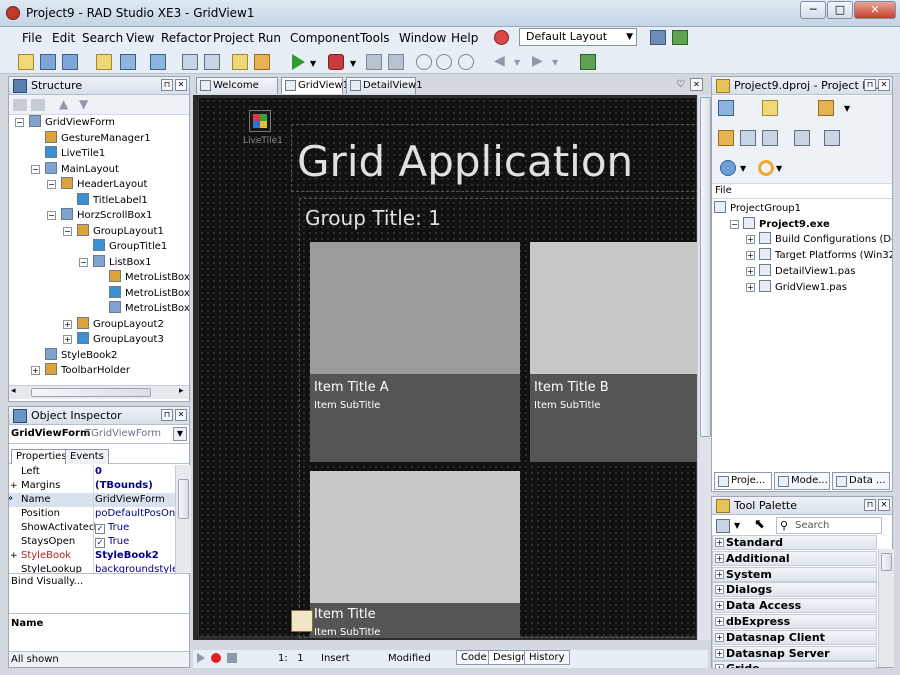 The image size is (900, 675). Describe the element at coordinates (680, 84) in the screenshot. I see `tab-list-icon: ♡` at that location.